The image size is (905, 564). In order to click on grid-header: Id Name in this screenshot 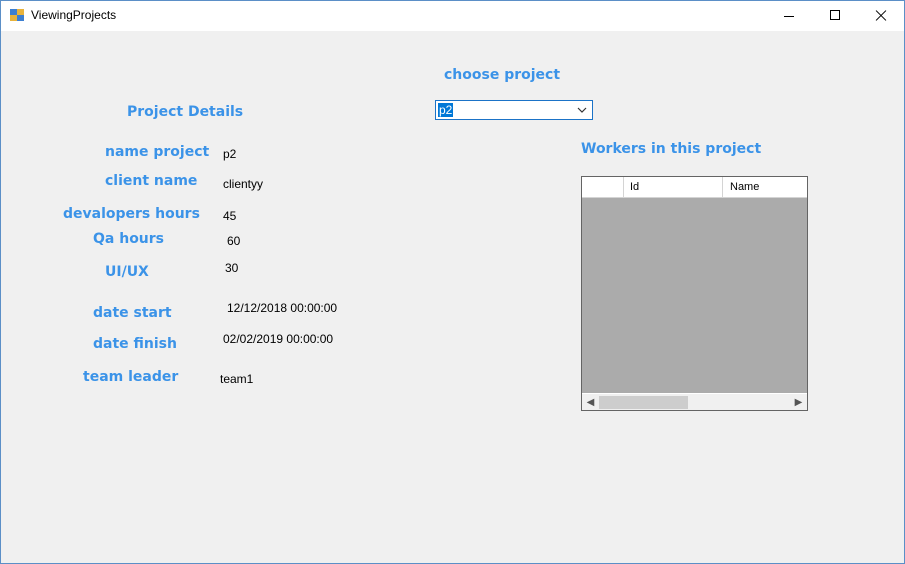, I will do `click(694, 187)`.